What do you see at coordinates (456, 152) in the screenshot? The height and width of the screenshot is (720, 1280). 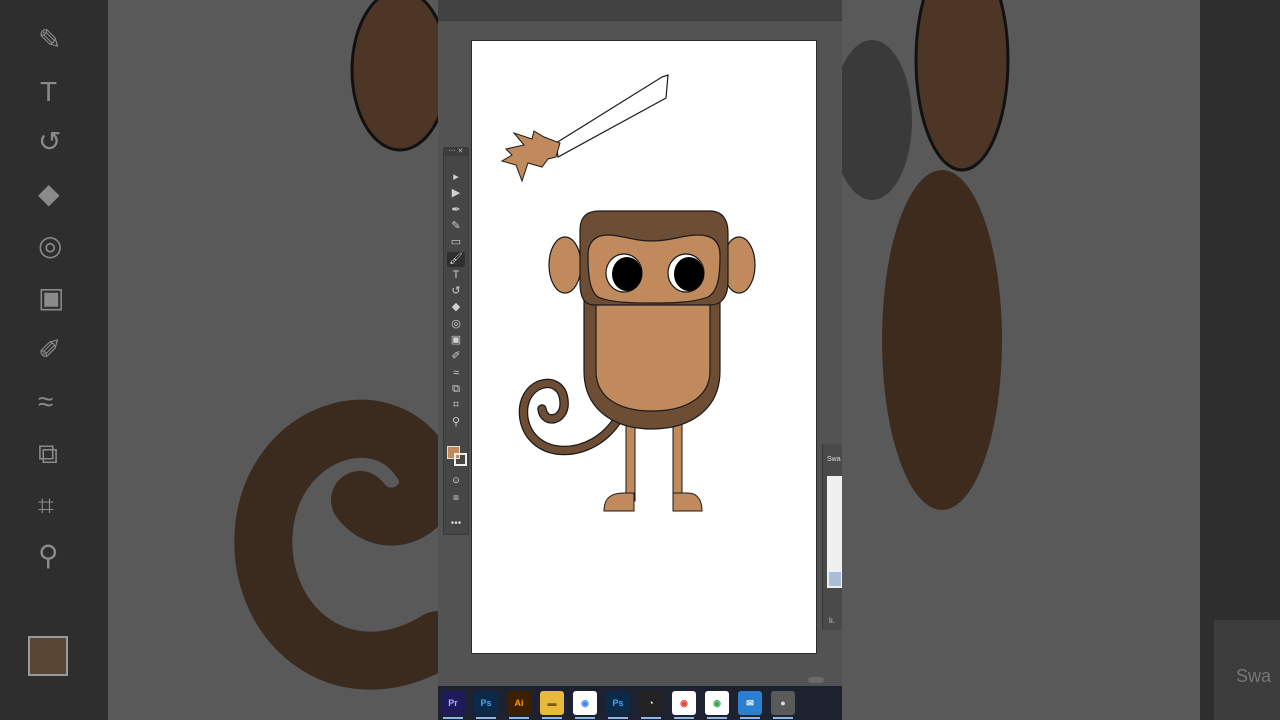 I see `tools-panel-grip: ⋯ ✕` at bounding box center [456, 152].